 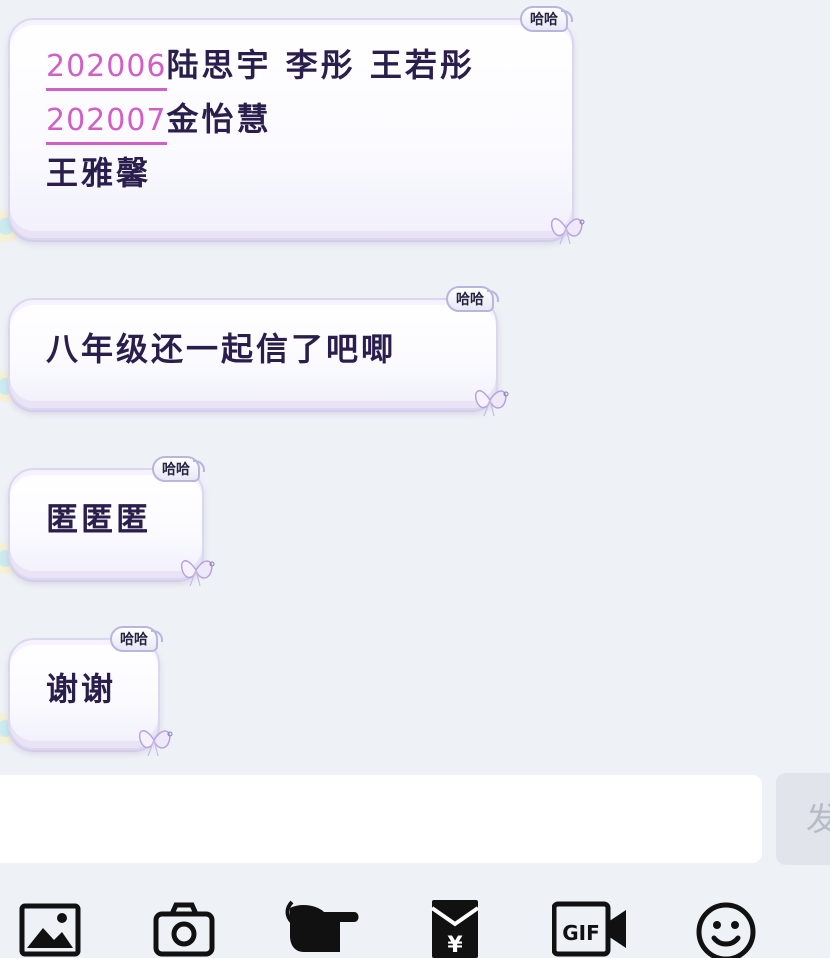 I want to click on date-label: 202006, so click(x=106, y=66).